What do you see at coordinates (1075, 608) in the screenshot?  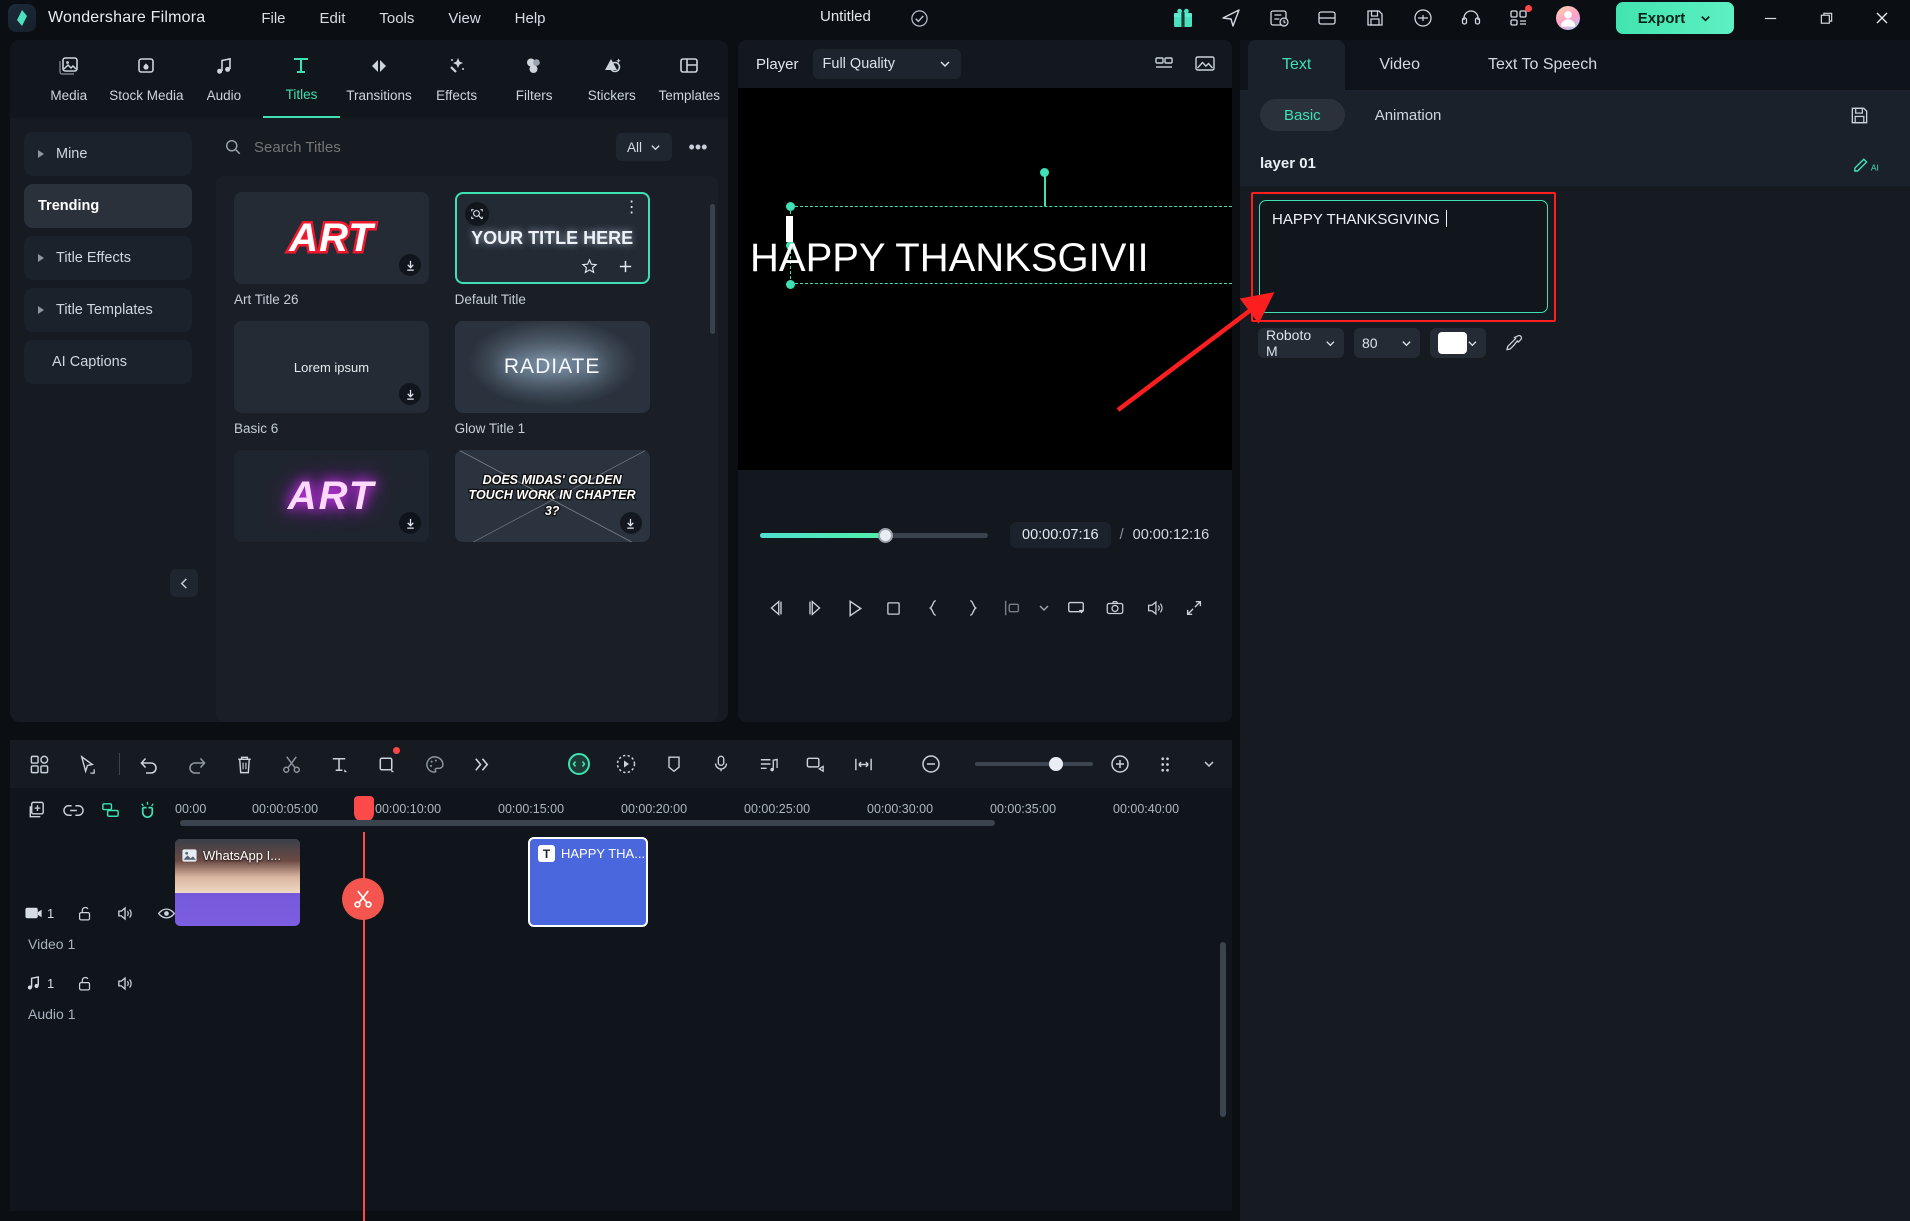 I see `render-preview-button` at bounding box center [1075, 608].